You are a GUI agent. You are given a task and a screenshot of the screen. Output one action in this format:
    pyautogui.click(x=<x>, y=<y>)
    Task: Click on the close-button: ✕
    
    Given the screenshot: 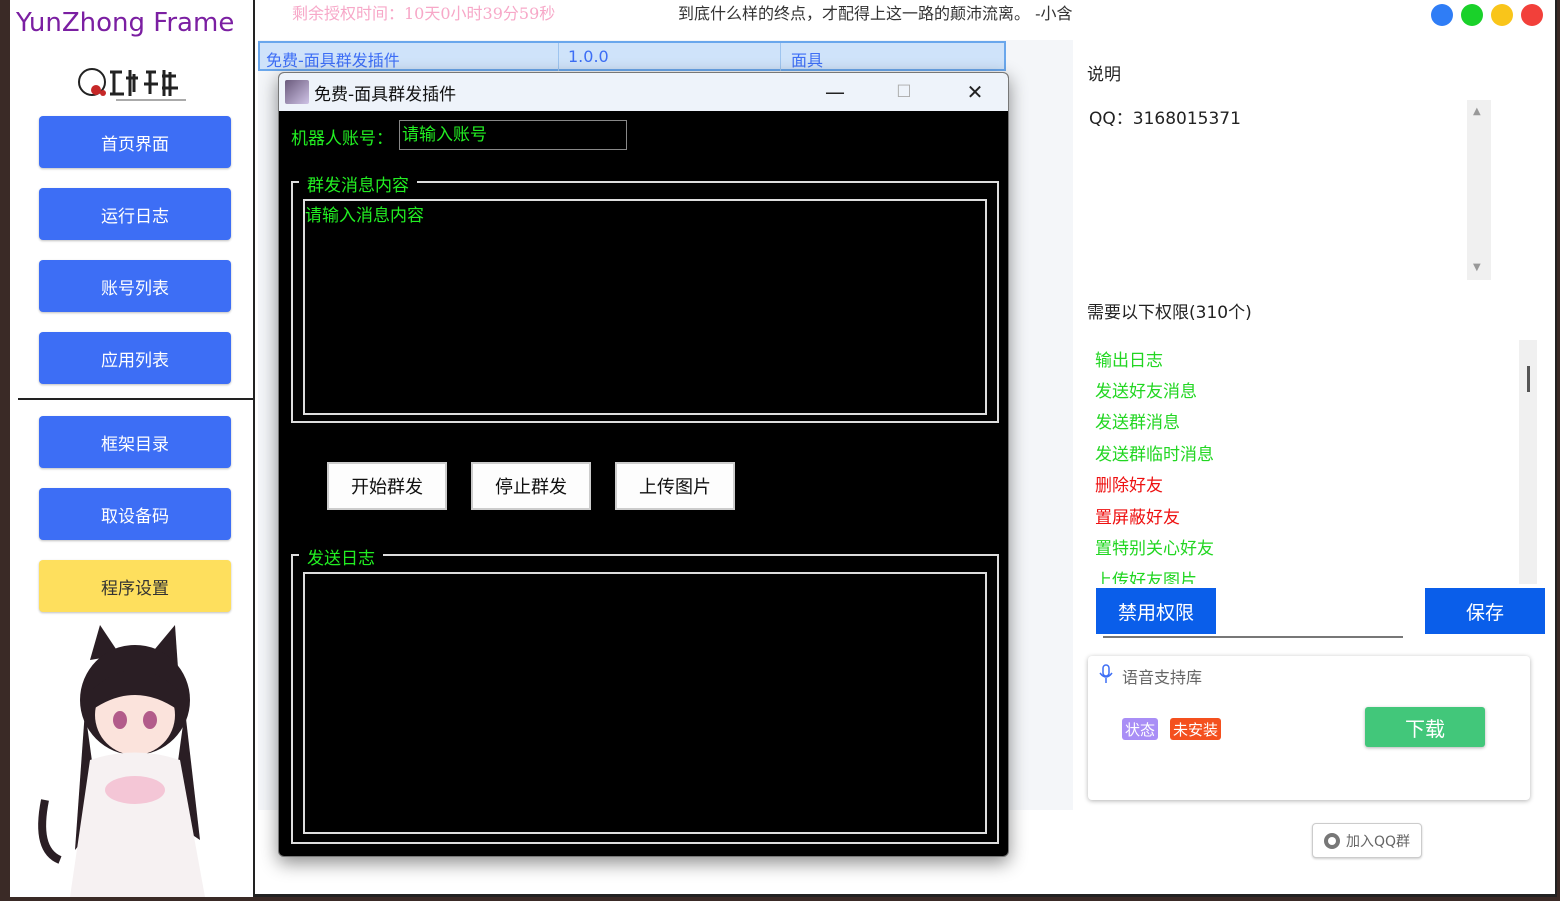 What is the action you would take?
    pyautogui.click(x=975, y=92)
    